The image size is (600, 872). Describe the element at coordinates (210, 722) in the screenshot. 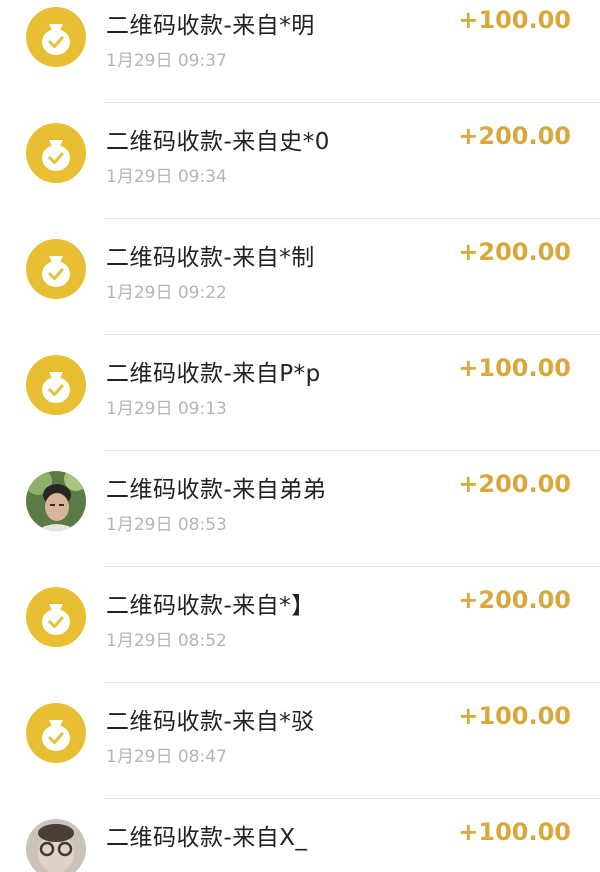

I see `transaction-title: 二维码收款-来自*驳` at that location.